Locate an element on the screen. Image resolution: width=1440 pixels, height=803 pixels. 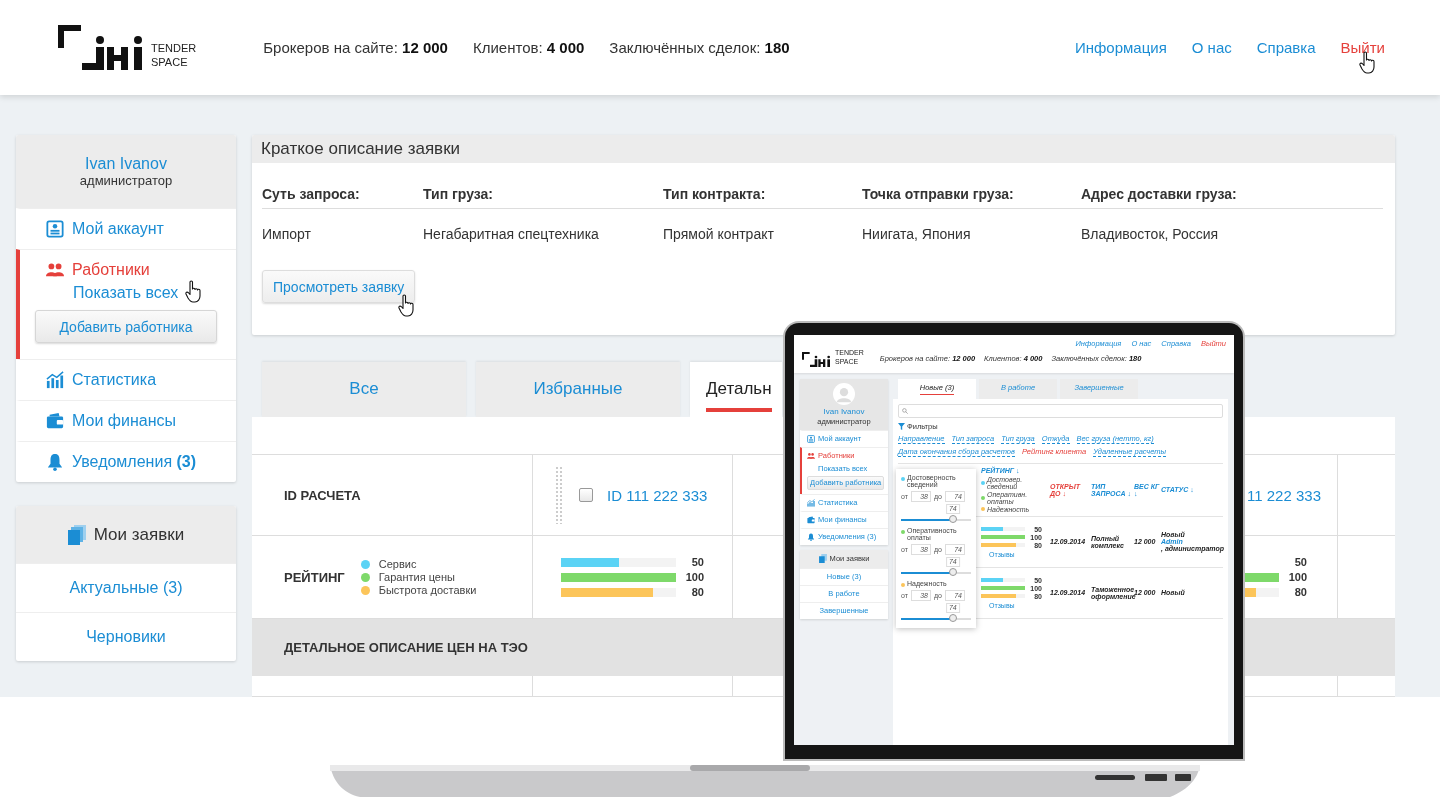
stat-text: Заключённых сделок: 180 is located at coordinates (699, 47).